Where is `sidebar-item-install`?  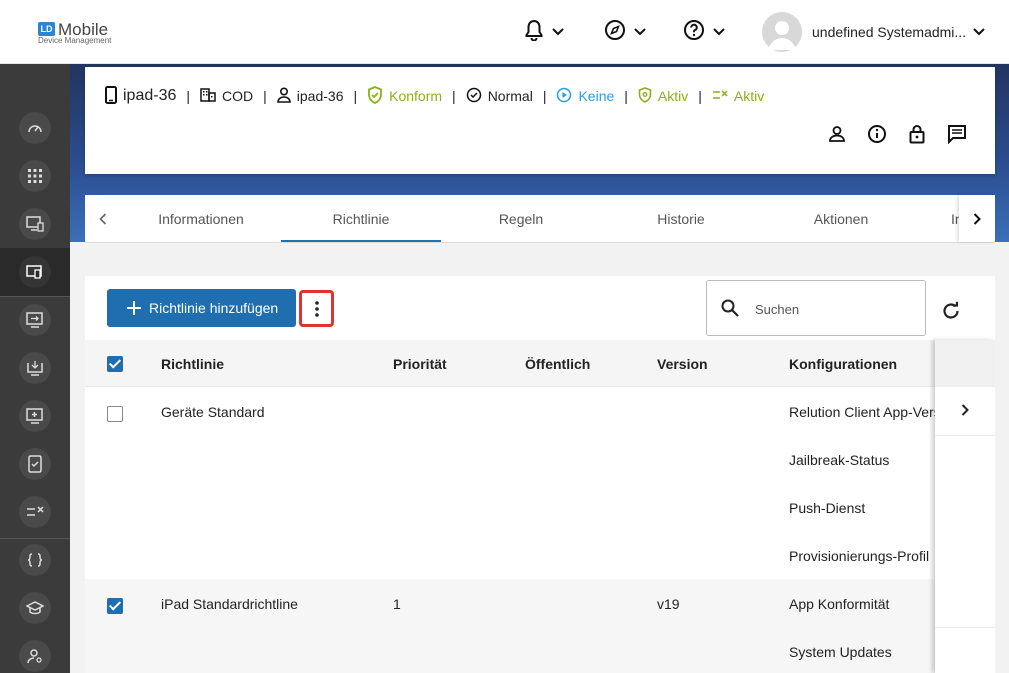
sidebar-item-install is located at coordinates (35, 368).